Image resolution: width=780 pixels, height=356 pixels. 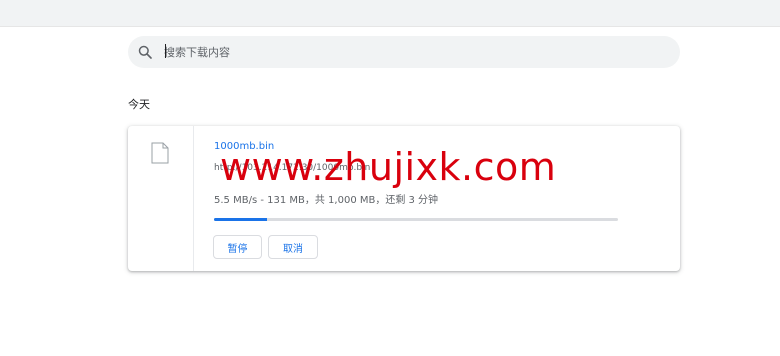 I want to click on file-icon-column, so click(x=161, y=198).